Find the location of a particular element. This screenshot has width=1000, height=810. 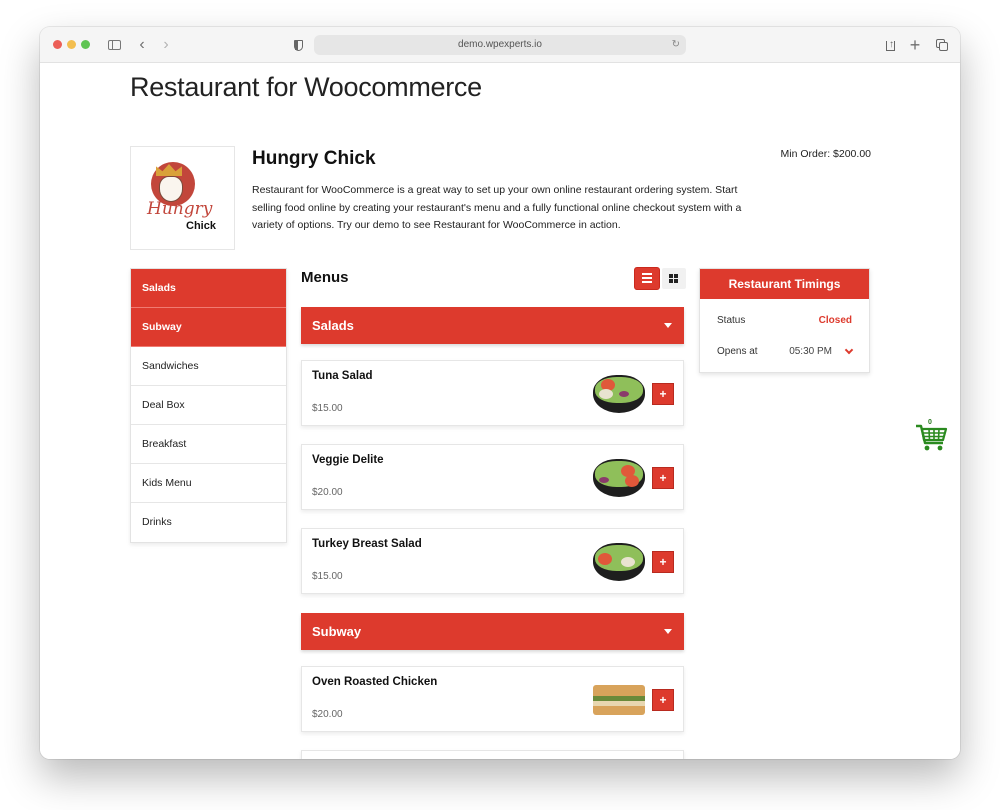

menu-item-card: Buffalo Chicken + is located at coordinates (492, 754).